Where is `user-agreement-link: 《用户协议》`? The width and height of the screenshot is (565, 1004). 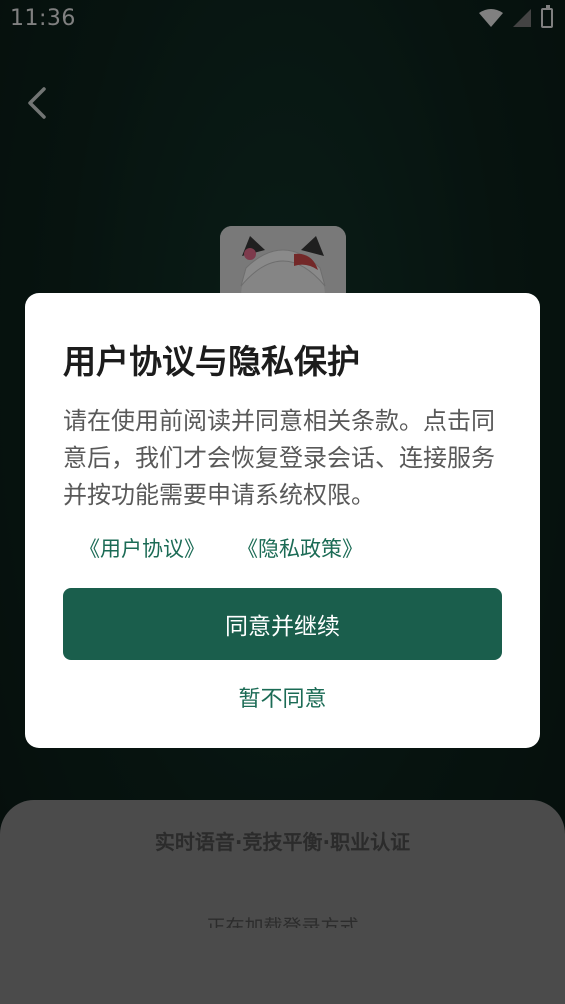 user-agreement-link: 《用户协议》 is located at coordinates (142, 548).